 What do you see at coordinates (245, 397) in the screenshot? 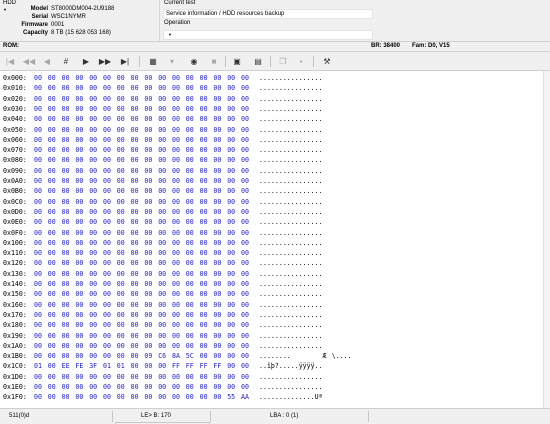
I see `hex-byte: AA` at bounding box center [245, 397].